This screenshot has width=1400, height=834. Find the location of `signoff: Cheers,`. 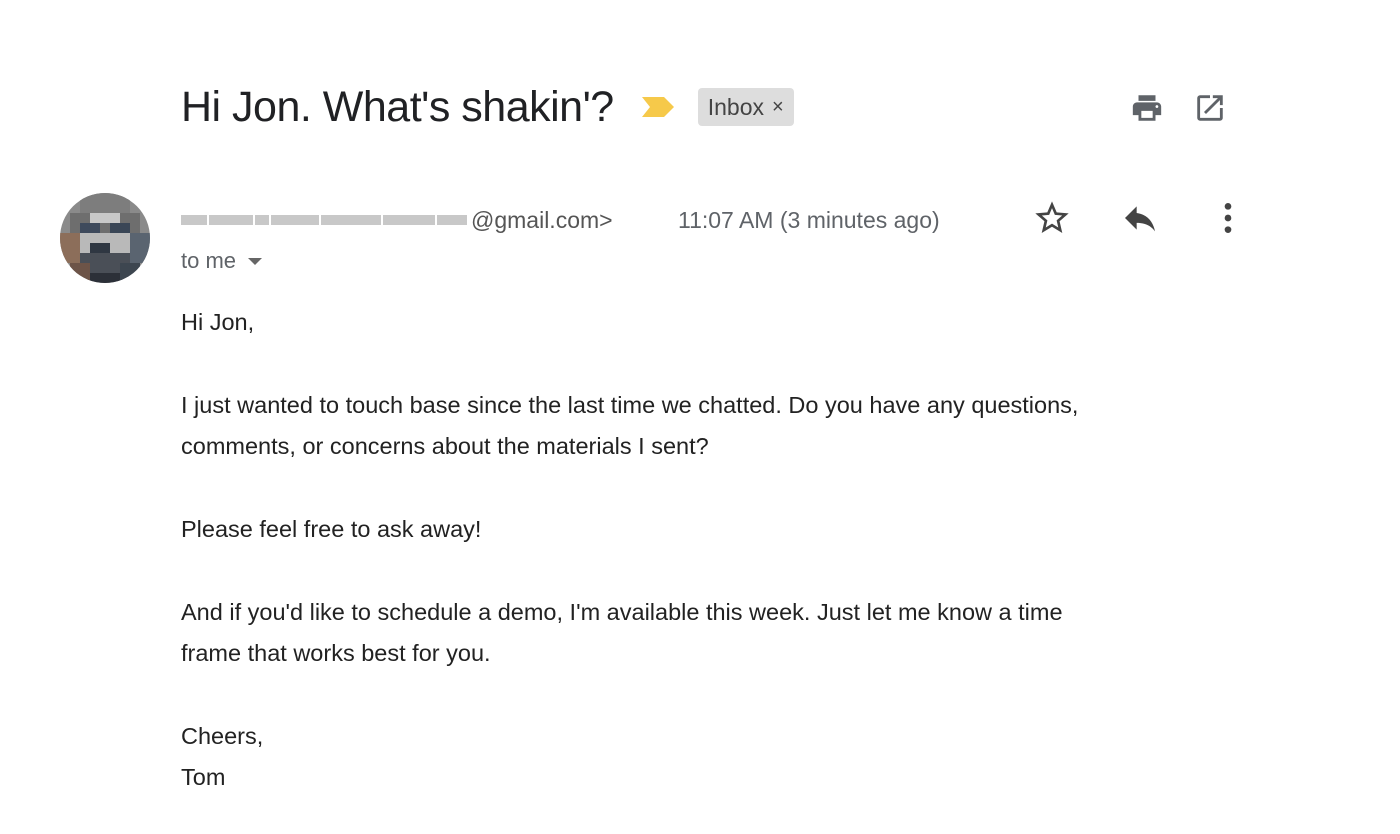

signoff: Cheers, is located at coordinates (222, 736).